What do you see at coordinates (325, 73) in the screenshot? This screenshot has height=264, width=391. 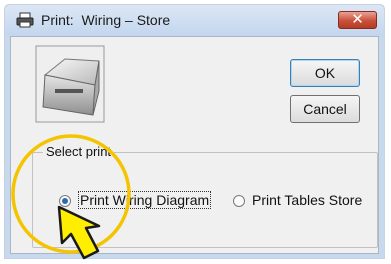 I see `ok-button: OK` at bounding box center [325, 73].